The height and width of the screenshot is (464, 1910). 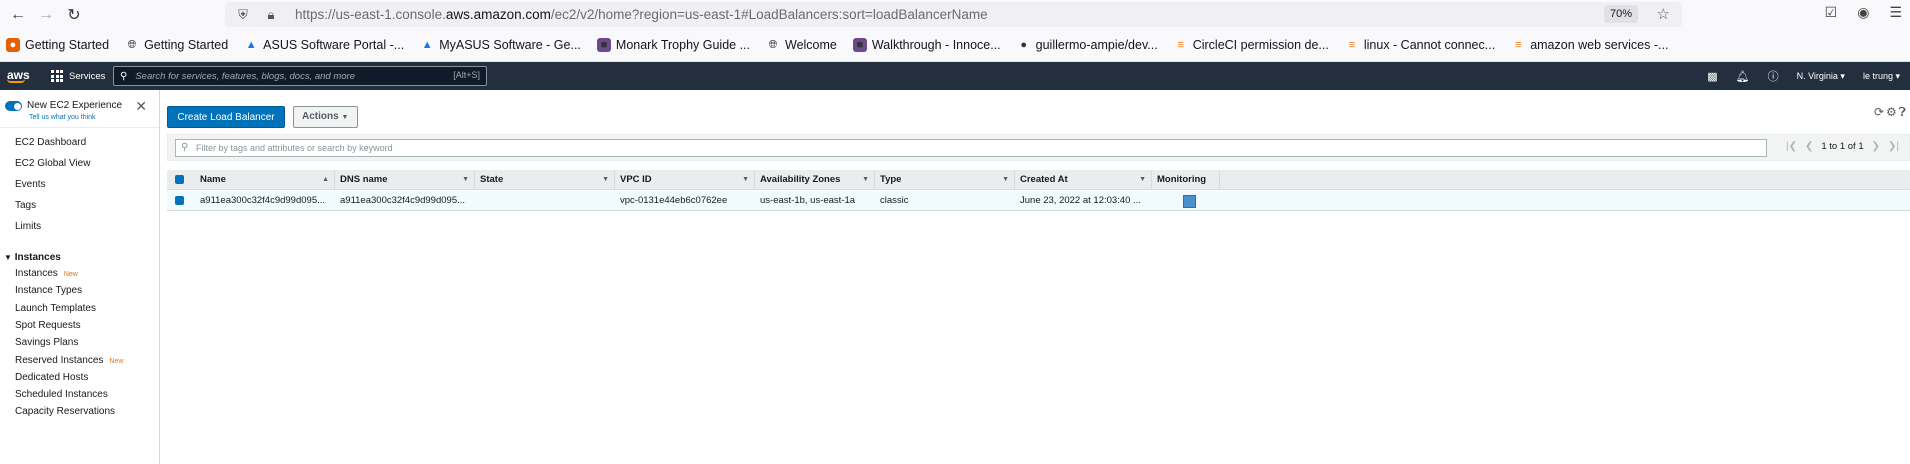 I want to click on bell-icon: 🔔︎, so click(x=1743, y=76).